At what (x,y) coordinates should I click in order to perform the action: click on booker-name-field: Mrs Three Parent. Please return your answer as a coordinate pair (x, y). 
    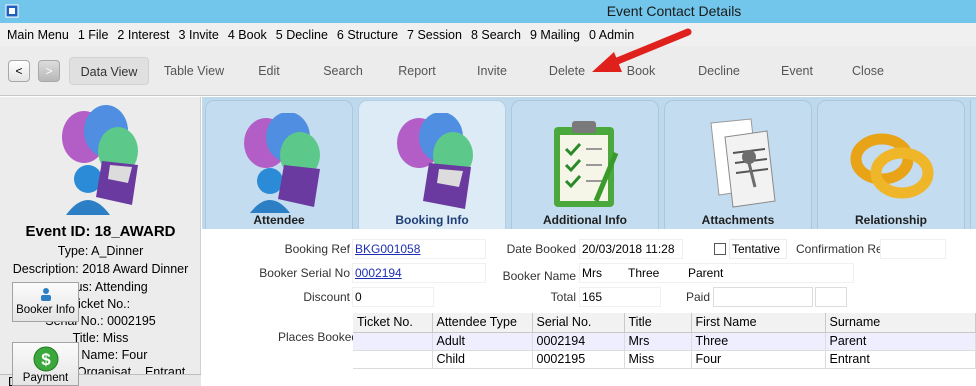
    Looking at the image, I should click on (716, 273).